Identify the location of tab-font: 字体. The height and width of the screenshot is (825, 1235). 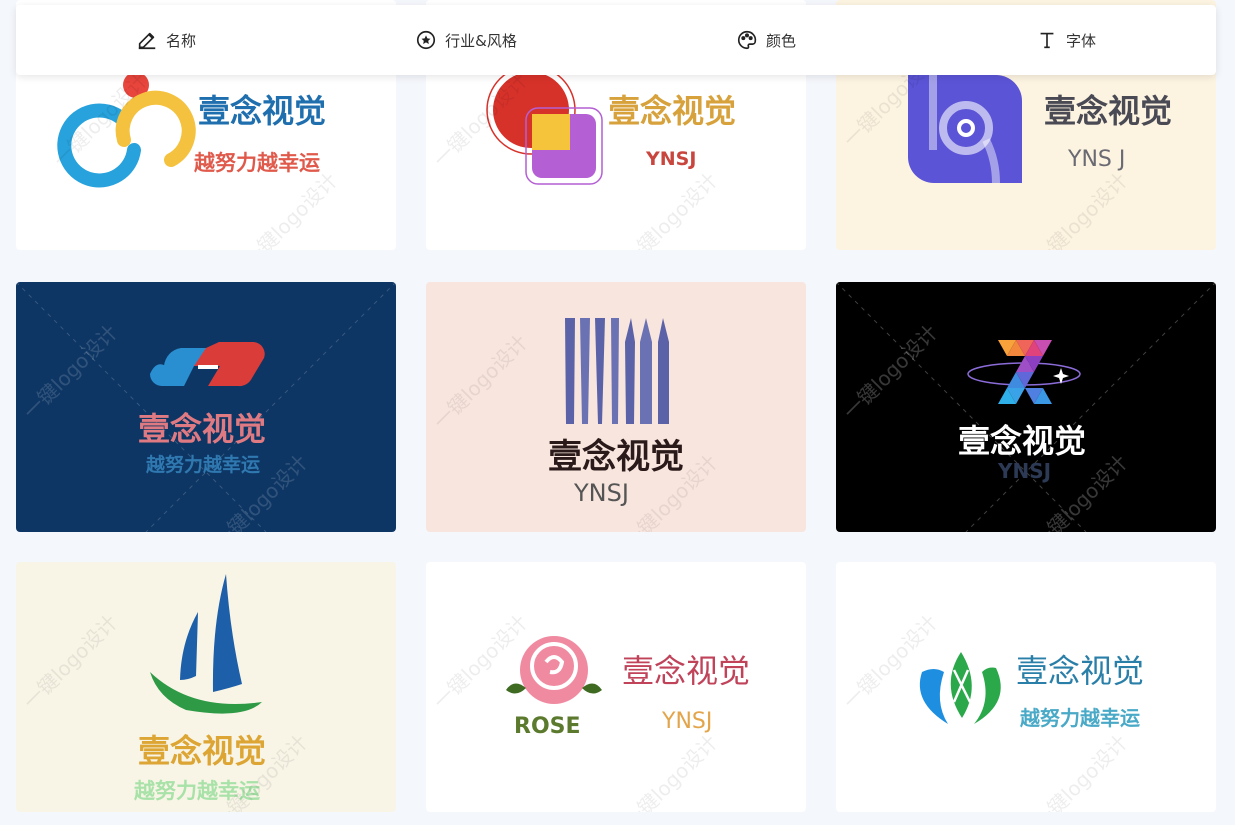
(1066, 40).